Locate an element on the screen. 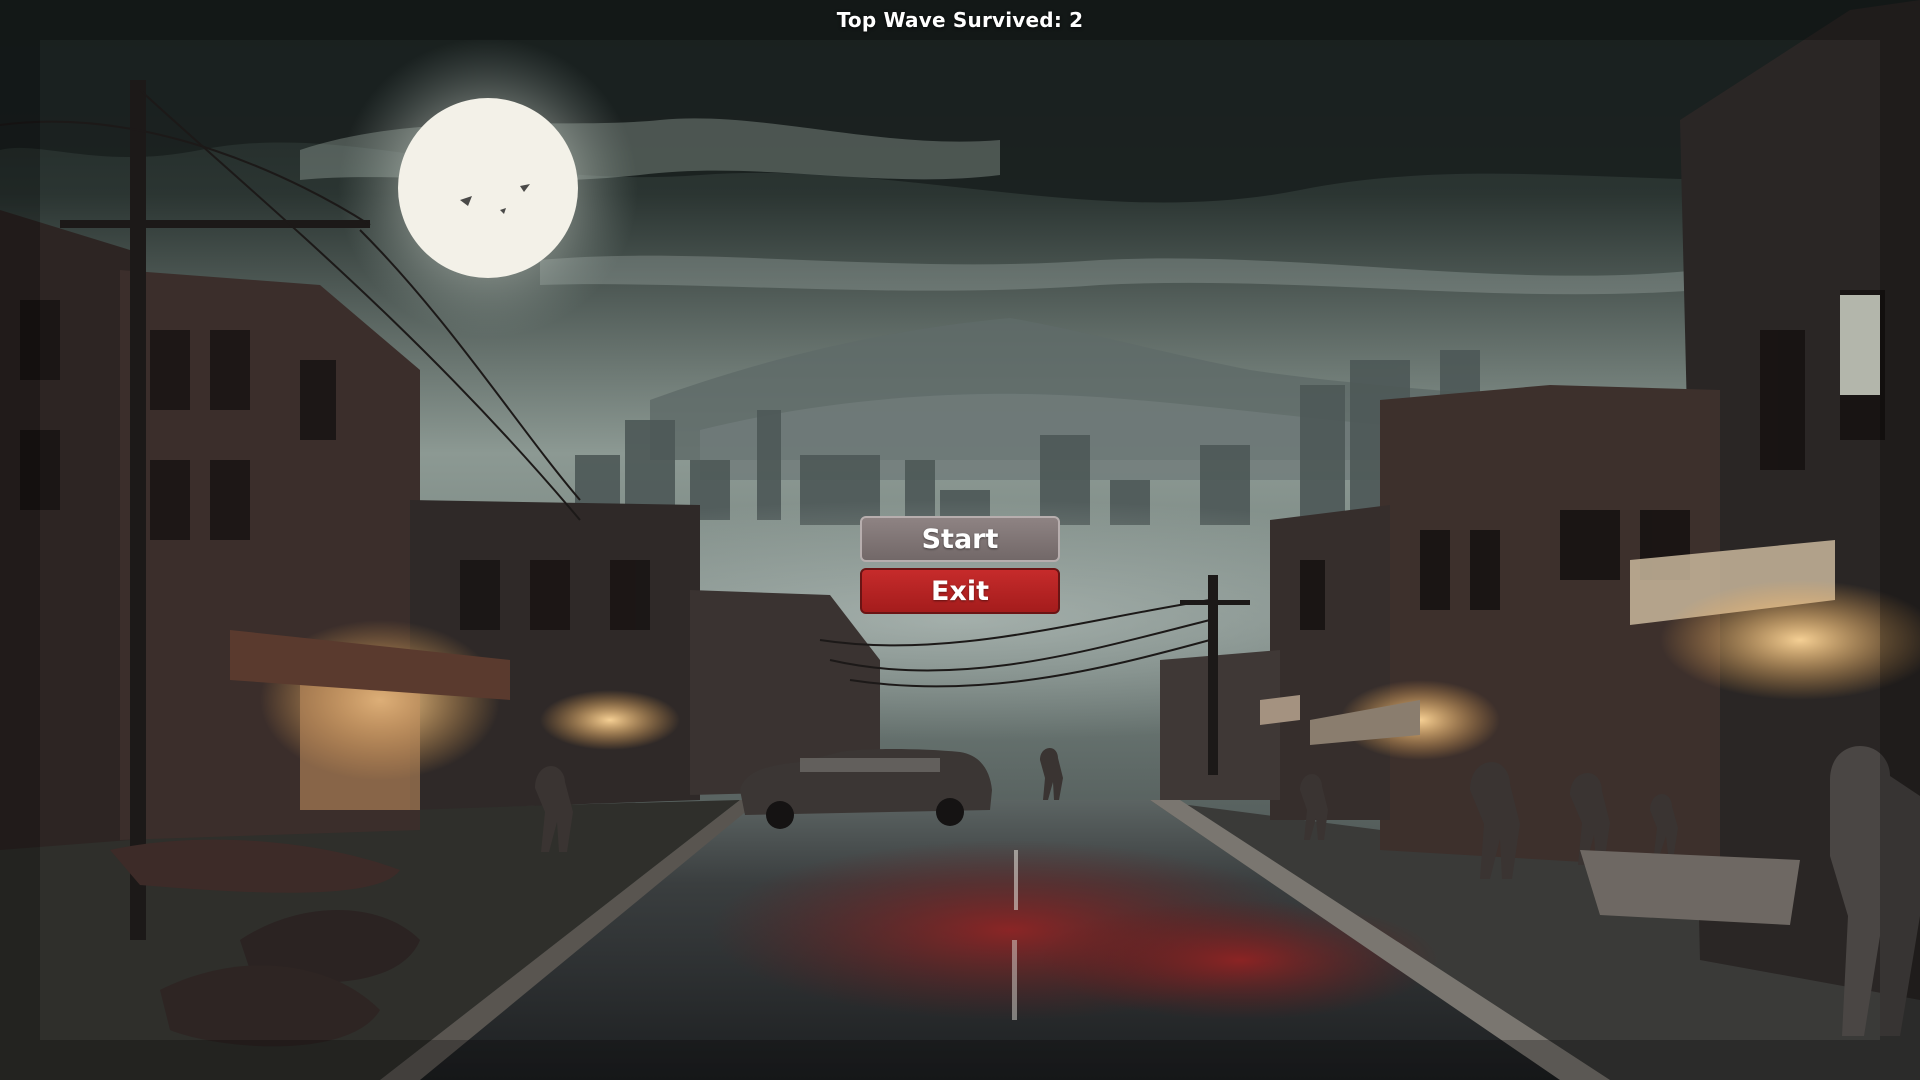  start-button: Start is located at coordinates (960, 539).